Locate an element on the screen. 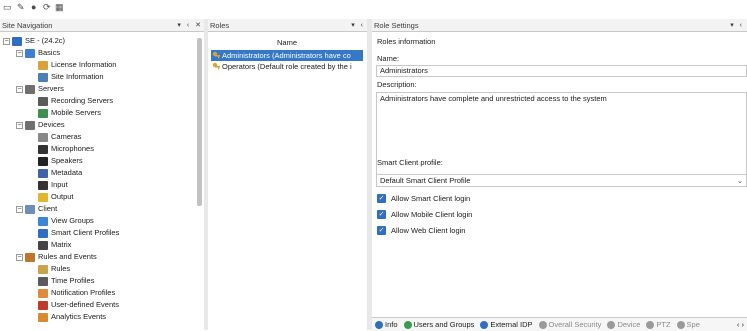  tree-item: Notification Profiles is located at coordinates (76, 293).